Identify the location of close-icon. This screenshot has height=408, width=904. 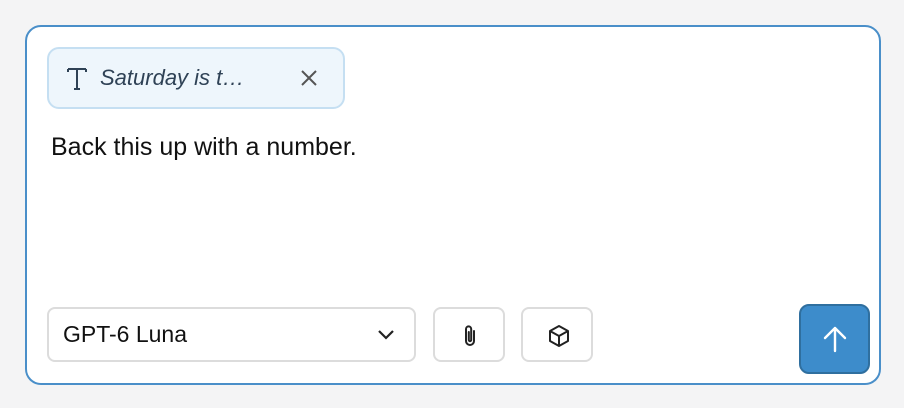
(309, 78).